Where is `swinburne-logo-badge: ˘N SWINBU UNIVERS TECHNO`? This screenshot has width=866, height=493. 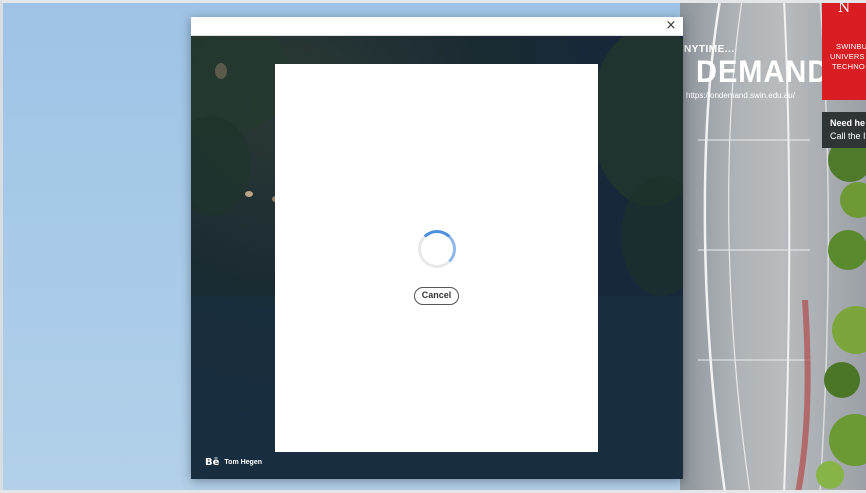 swinburne-logo-badge: ˘N SWINBU UNIVERS TECHNO is located at coordinates (844, 50).